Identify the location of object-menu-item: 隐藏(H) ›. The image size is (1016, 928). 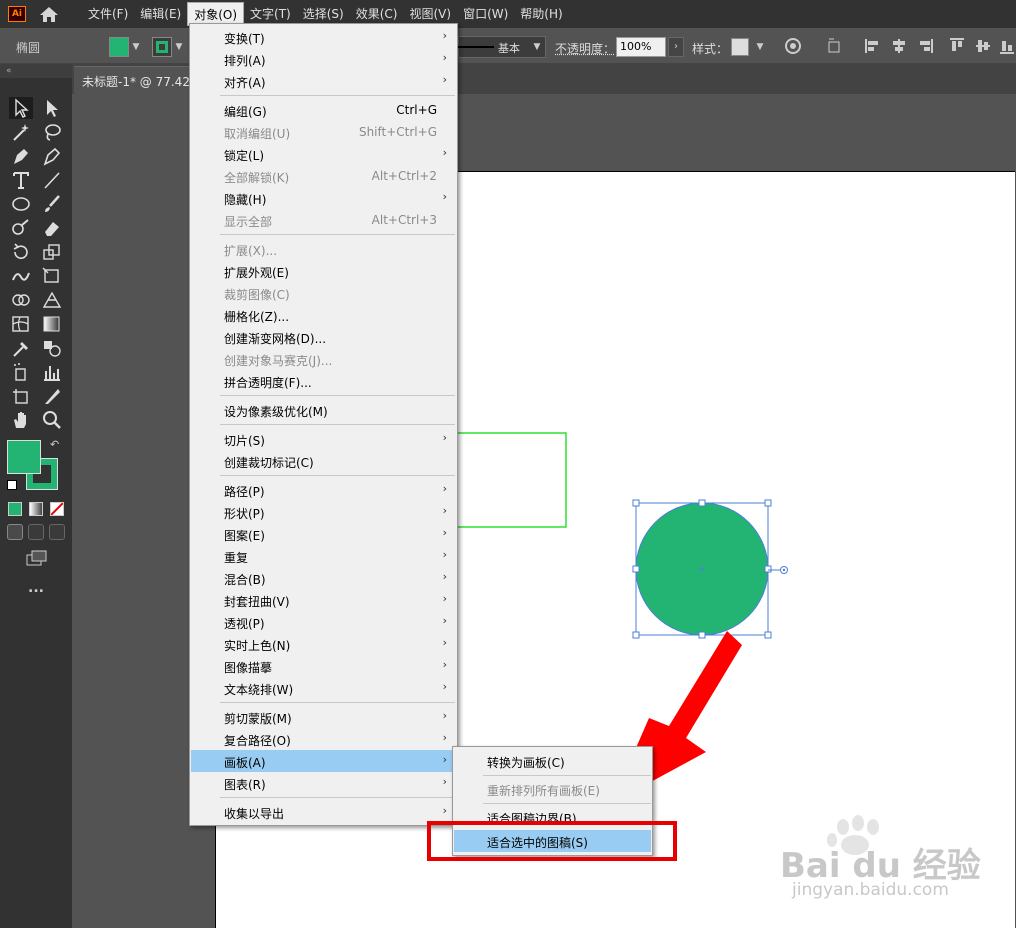
(324, 198).